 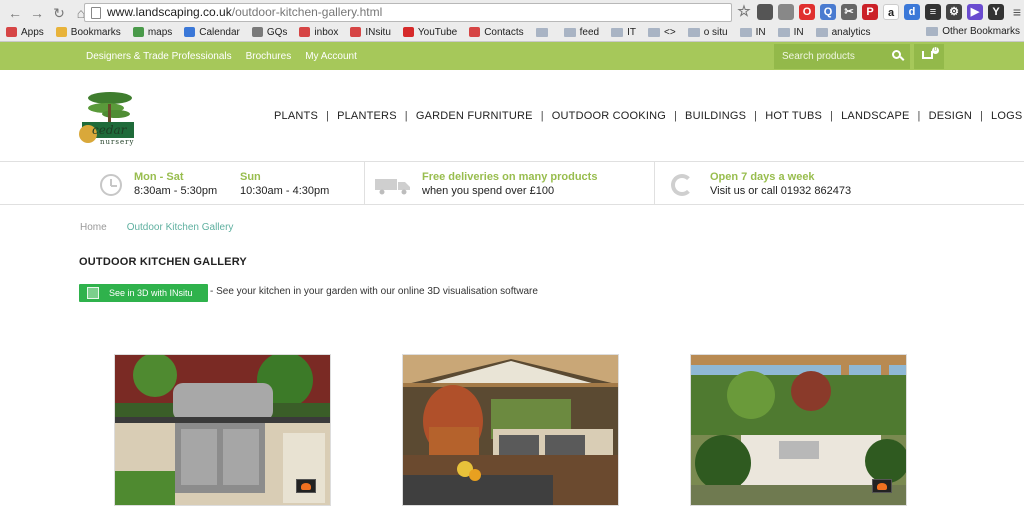 I want to click on bookmark-label: Calendar, so click(x=219, y=32).